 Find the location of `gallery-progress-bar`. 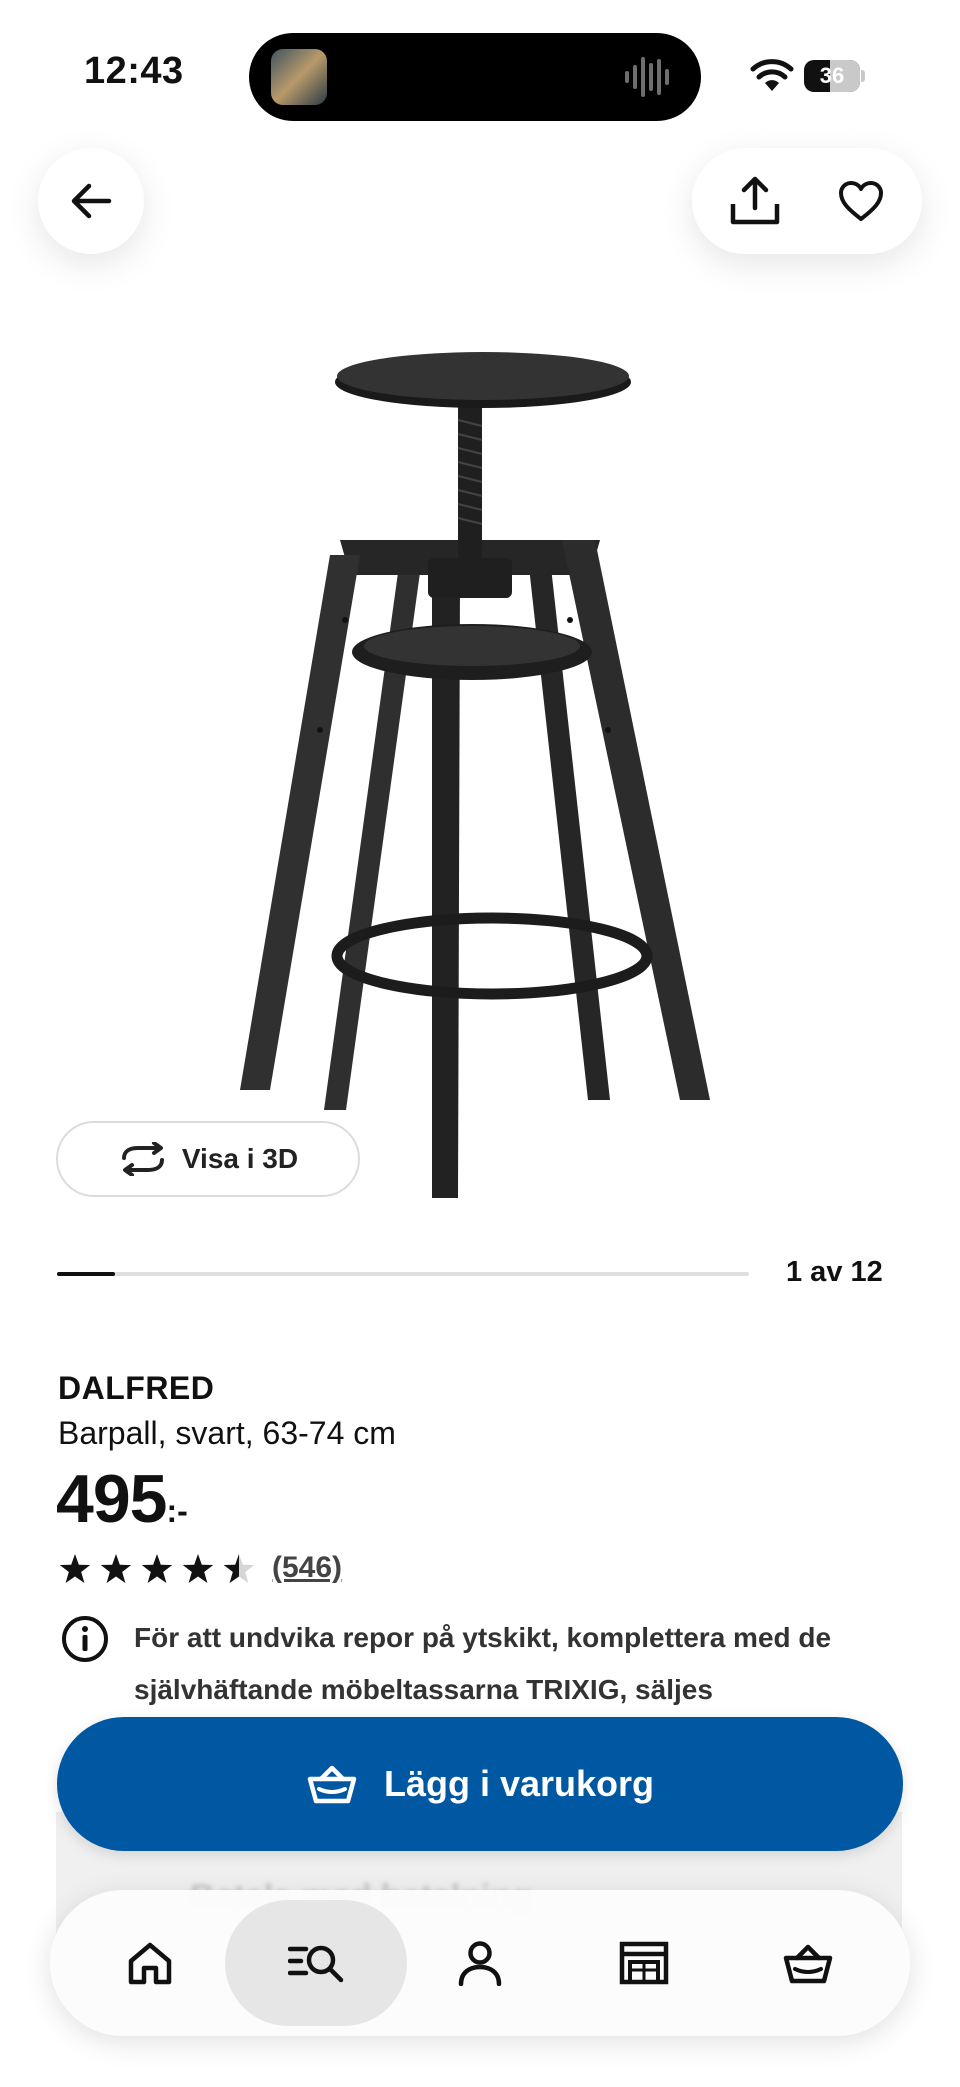

gallery-progress-bar is located at coordinates (403, 1274).